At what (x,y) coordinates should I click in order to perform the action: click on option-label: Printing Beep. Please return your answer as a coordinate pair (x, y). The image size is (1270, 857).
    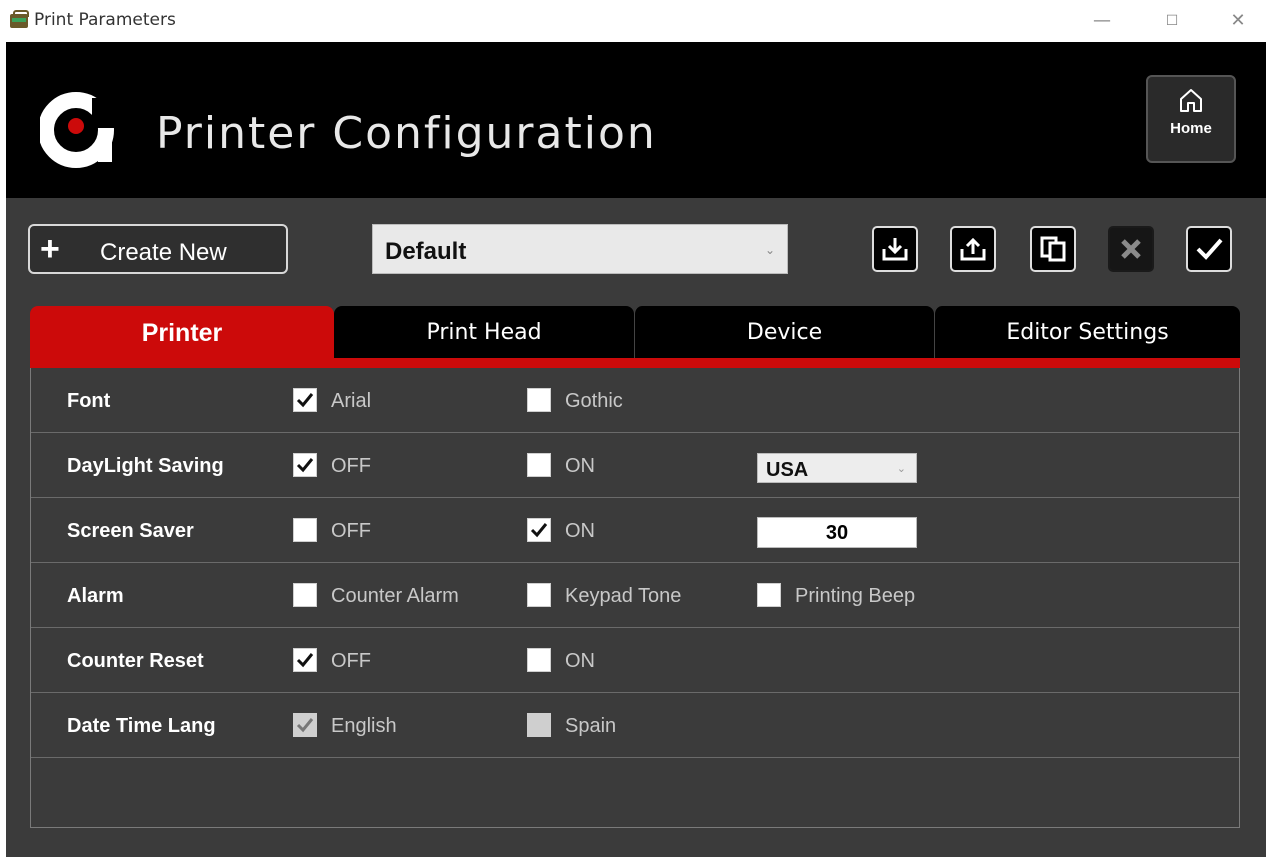
    Looking at the image, I should click on (855, 596).